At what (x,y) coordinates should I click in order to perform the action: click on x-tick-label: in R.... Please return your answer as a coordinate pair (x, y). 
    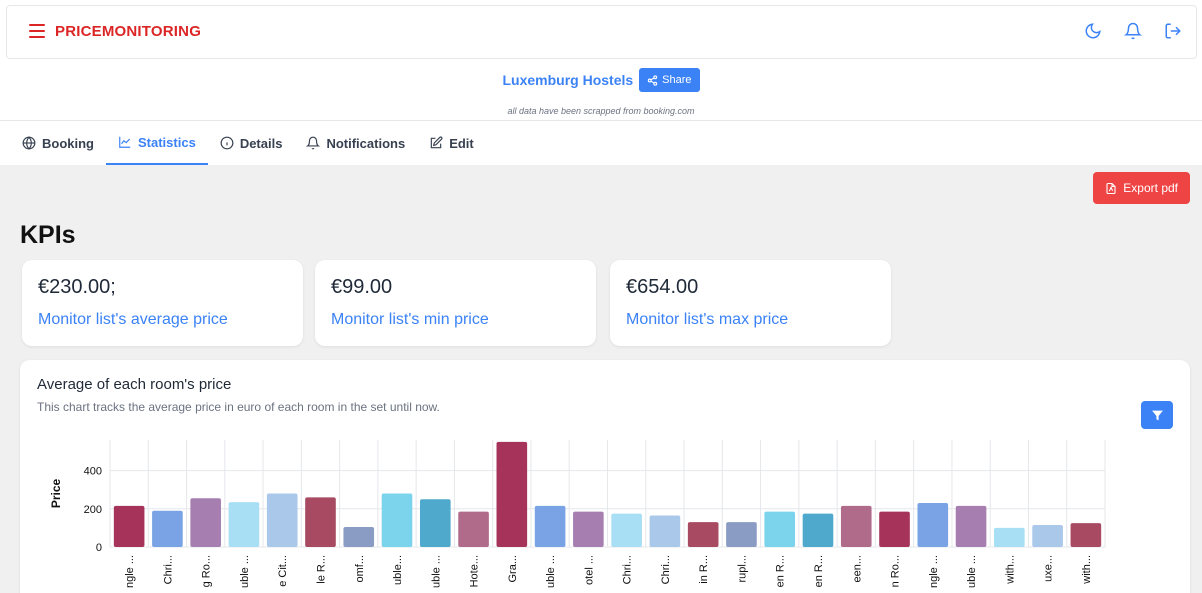
    Looking at the image, I should click on (704, 569).